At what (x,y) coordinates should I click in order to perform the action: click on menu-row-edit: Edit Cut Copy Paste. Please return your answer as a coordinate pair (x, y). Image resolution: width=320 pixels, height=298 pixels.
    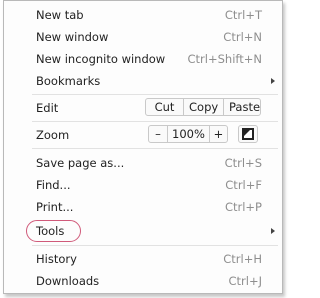
    Looking at the image, I should click on (143, 108).